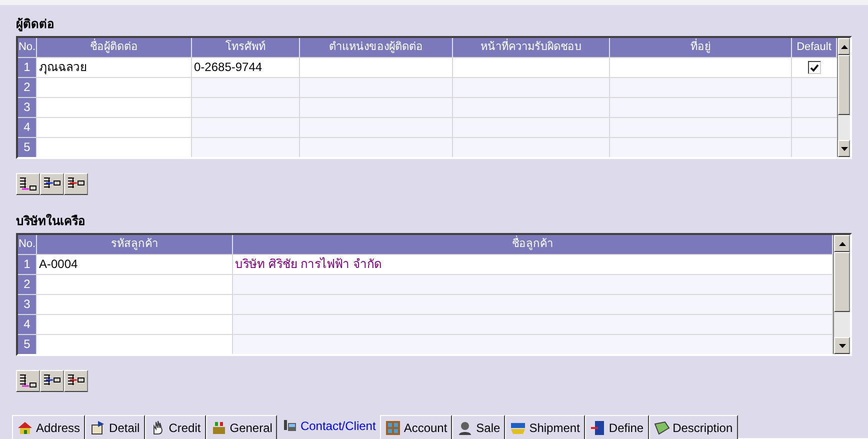 The width and height of the screenshot is (868, 439). I want to click on column-header: หน้าที่ความรับผิดชอบ, so click(531, 47).